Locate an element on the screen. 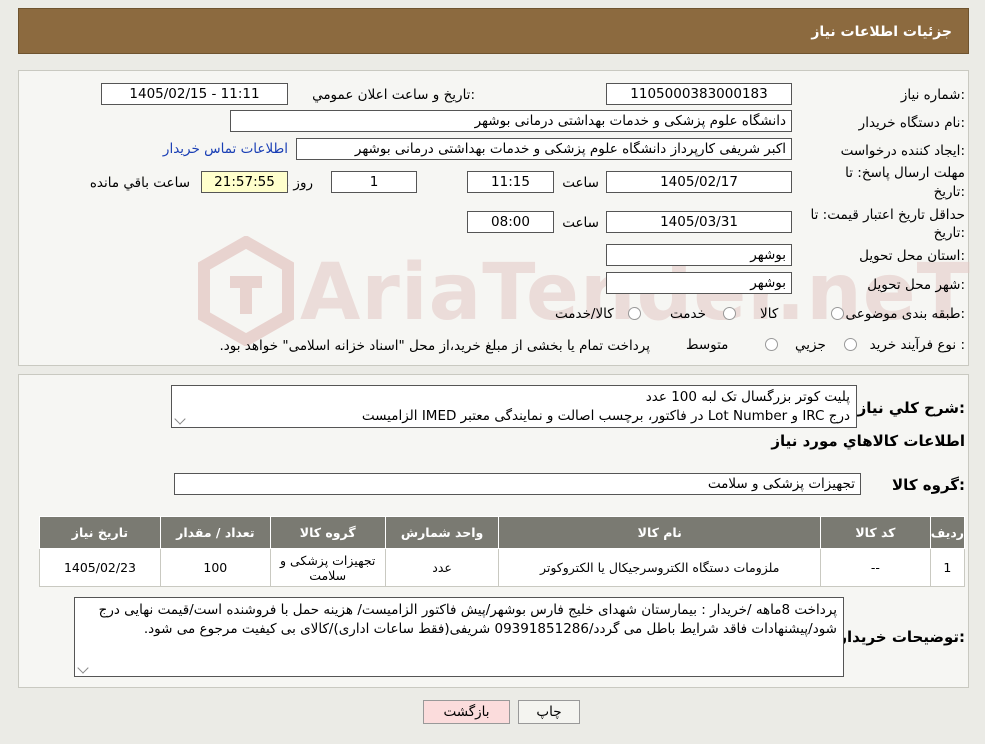 The height and width of the screenshot is (744, 985). province-field: بوشهر is located at coordinates (699, 255).